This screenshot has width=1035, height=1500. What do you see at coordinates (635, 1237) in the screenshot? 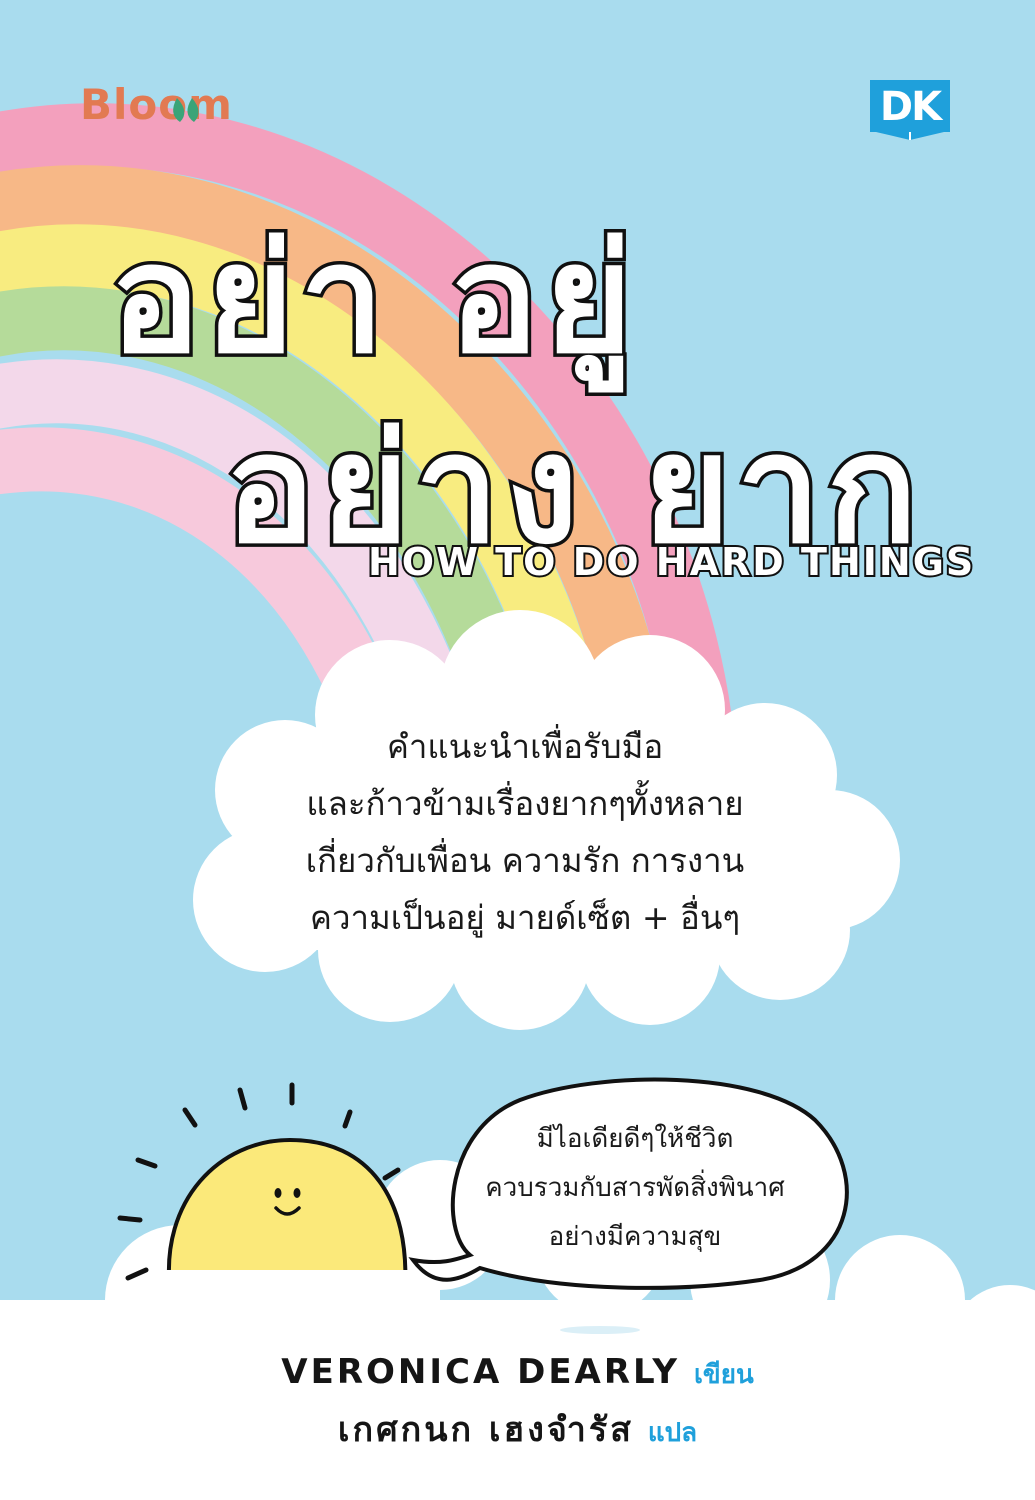
I see `speech-line: อย่างมีความสุข` at bounding box center [635, 1237].